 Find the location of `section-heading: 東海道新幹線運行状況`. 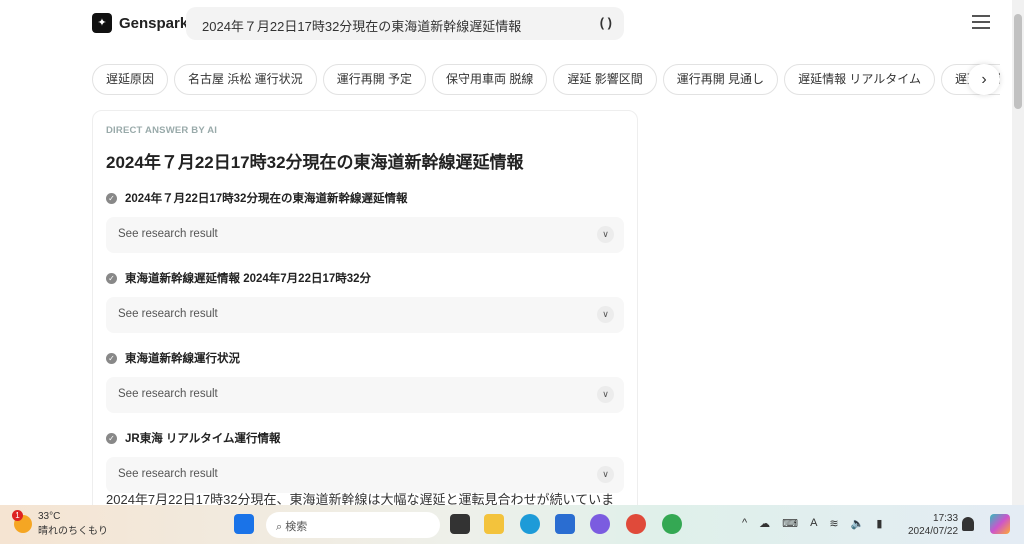

section-heading: 東海道新幹線運行状況 is located at coordinates (182, 359).